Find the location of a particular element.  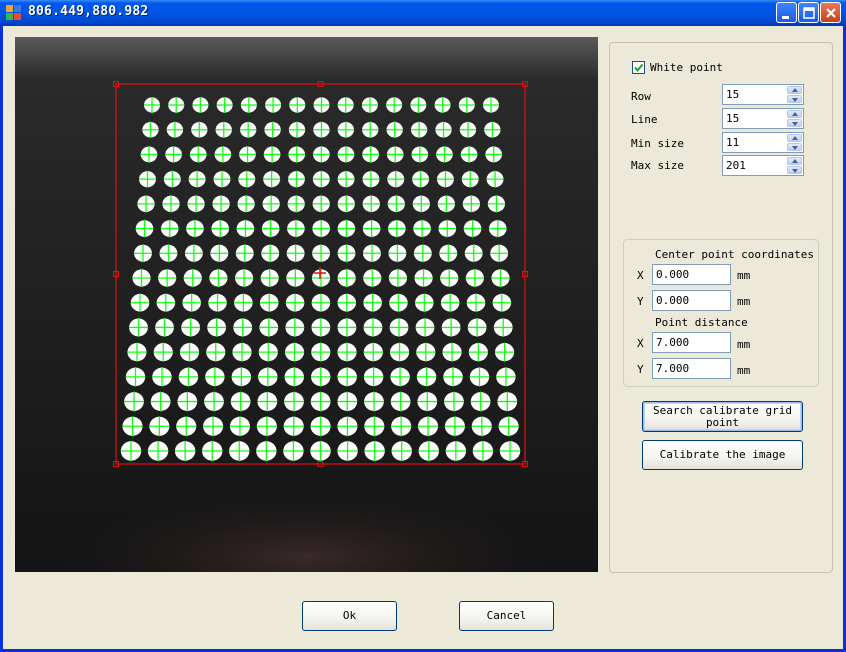

max-size-up-arrow-icon is located at coordinates (794, 161).